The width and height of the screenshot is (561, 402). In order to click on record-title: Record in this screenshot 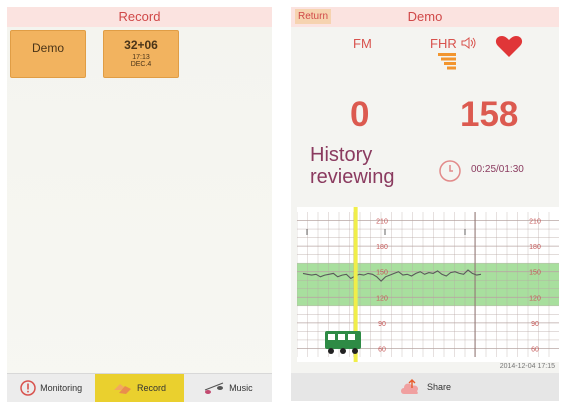, I will do `click(139, 17)`.